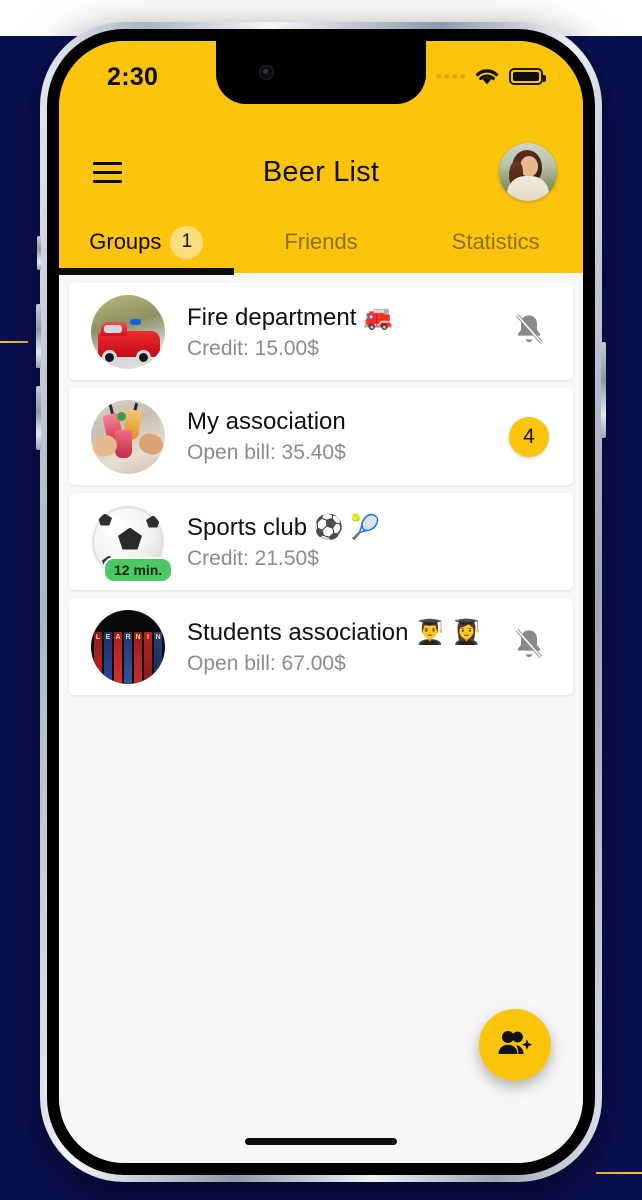  Describe the element at coordinates (266, 421) in the screenshot. I see `group-title: My association` at that location.